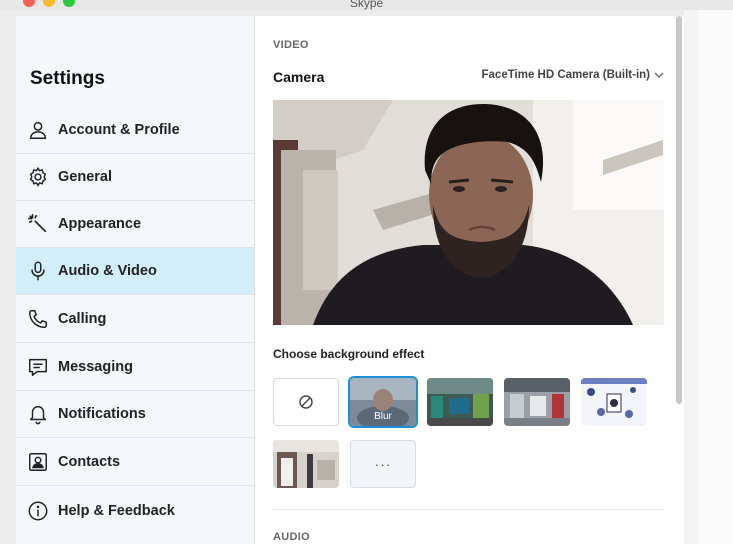 The width and height of the screenshot is (733, 544). I want to click on sidebar-item-audio-video: Audio & Video, so click(135, 271).